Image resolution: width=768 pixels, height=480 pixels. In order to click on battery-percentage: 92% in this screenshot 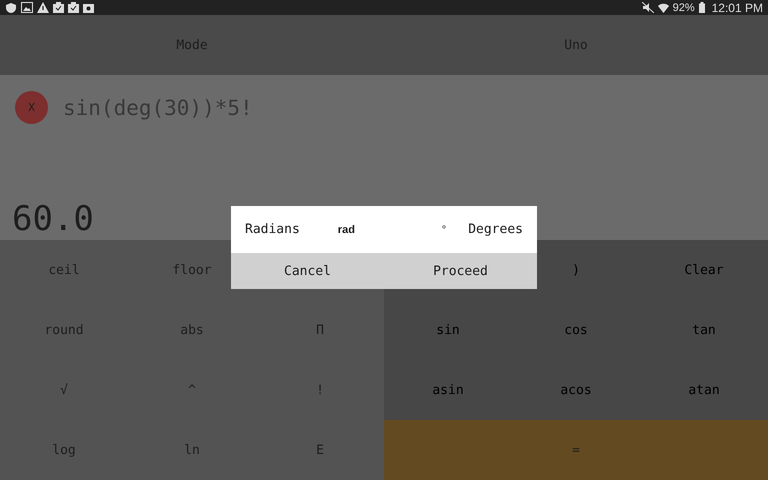, I will do `click(683, 8)`.